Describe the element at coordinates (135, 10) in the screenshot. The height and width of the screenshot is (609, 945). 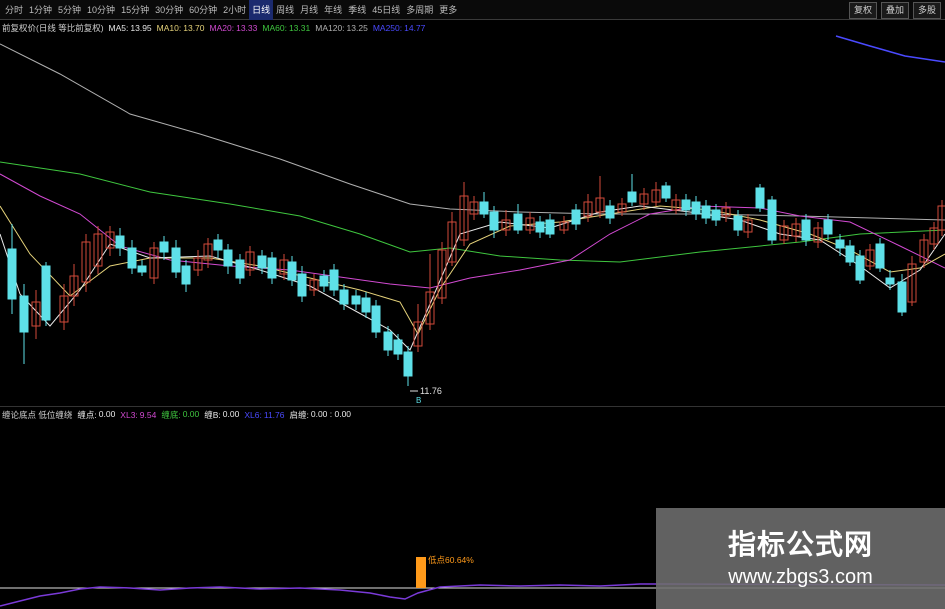
I see `period-tab: 15分钟` at that location.